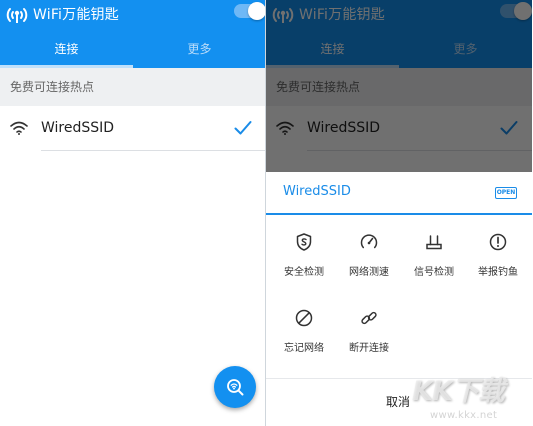  What do you see at coordinates (369, 272) in the screenshot?
I see `action-label: 网络测速` at bounding box center [369, 272].